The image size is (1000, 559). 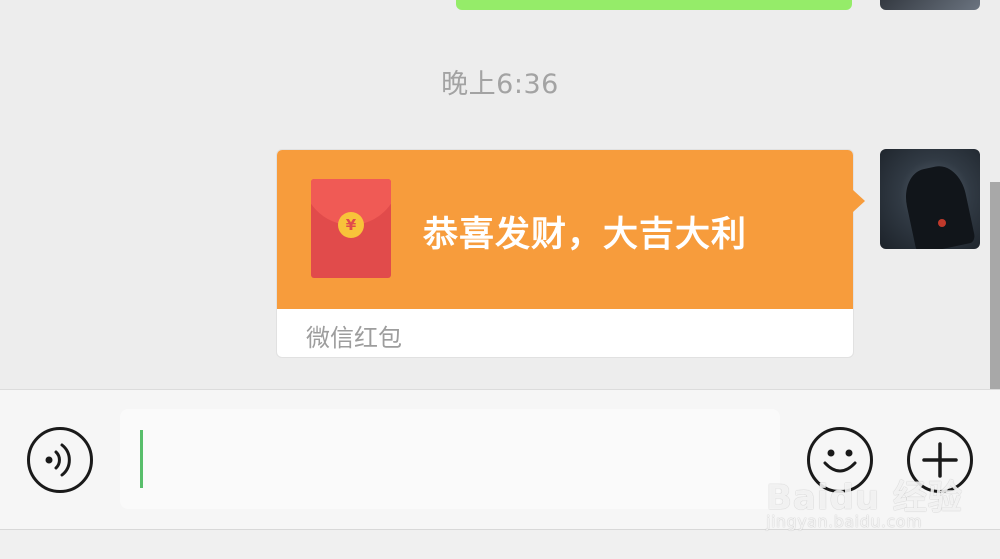 What do you see at coordinates (500, 544) in the screenshot?
I see `bottom-strip` at bounding box center [500, 544].